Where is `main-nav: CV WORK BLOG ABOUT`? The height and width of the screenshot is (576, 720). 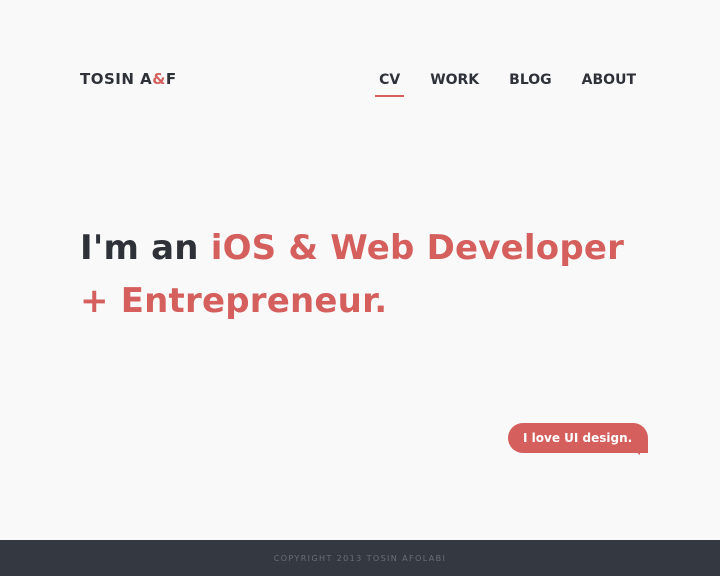
main-nav: CV WORK BLOG ABOUT is located at coordinates (496, 84).